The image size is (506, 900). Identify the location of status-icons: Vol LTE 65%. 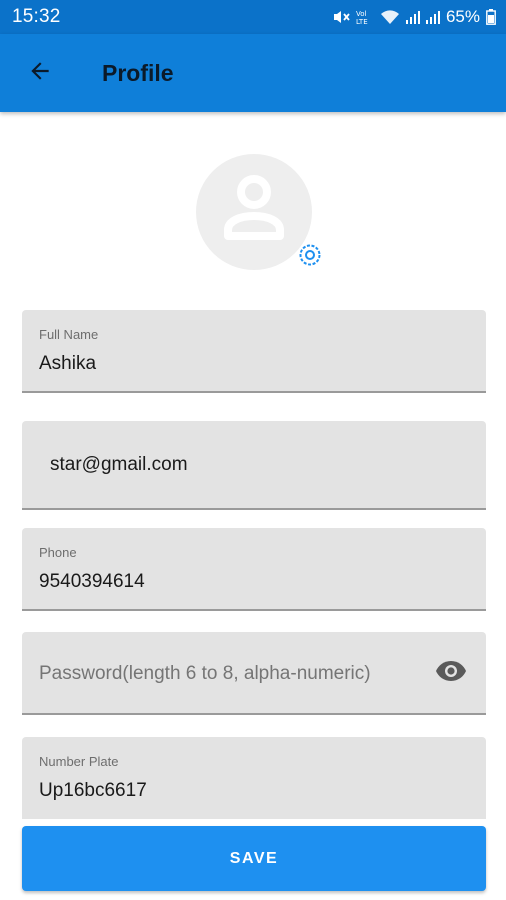
(414, 17).